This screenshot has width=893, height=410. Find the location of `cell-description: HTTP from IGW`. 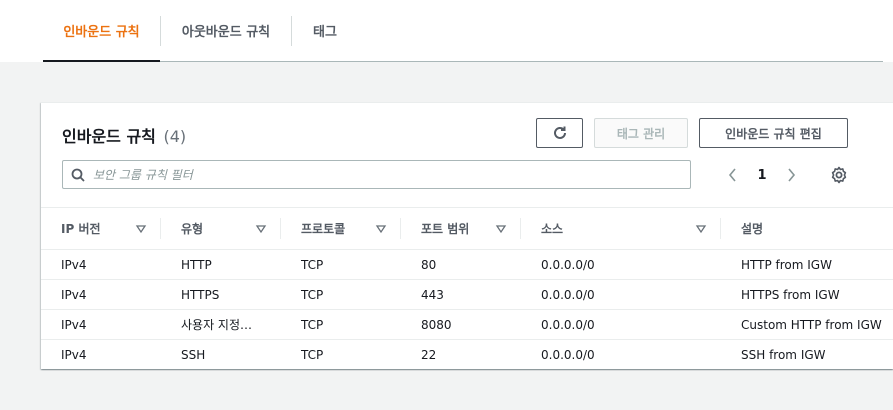

cell-description: HTTP from IGW is located at coordinates (807, 264).